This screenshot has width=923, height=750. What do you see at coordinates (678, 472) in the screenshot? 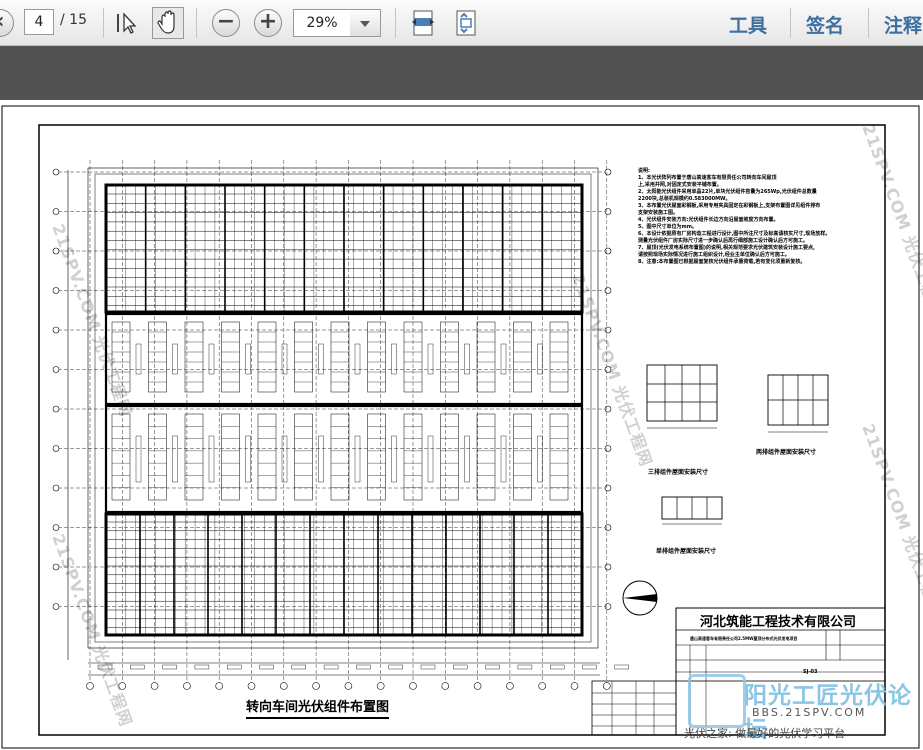
I see `detail-label-three-rows: 三排组件屋面安装尺寸` at bounding box center [678, 472].